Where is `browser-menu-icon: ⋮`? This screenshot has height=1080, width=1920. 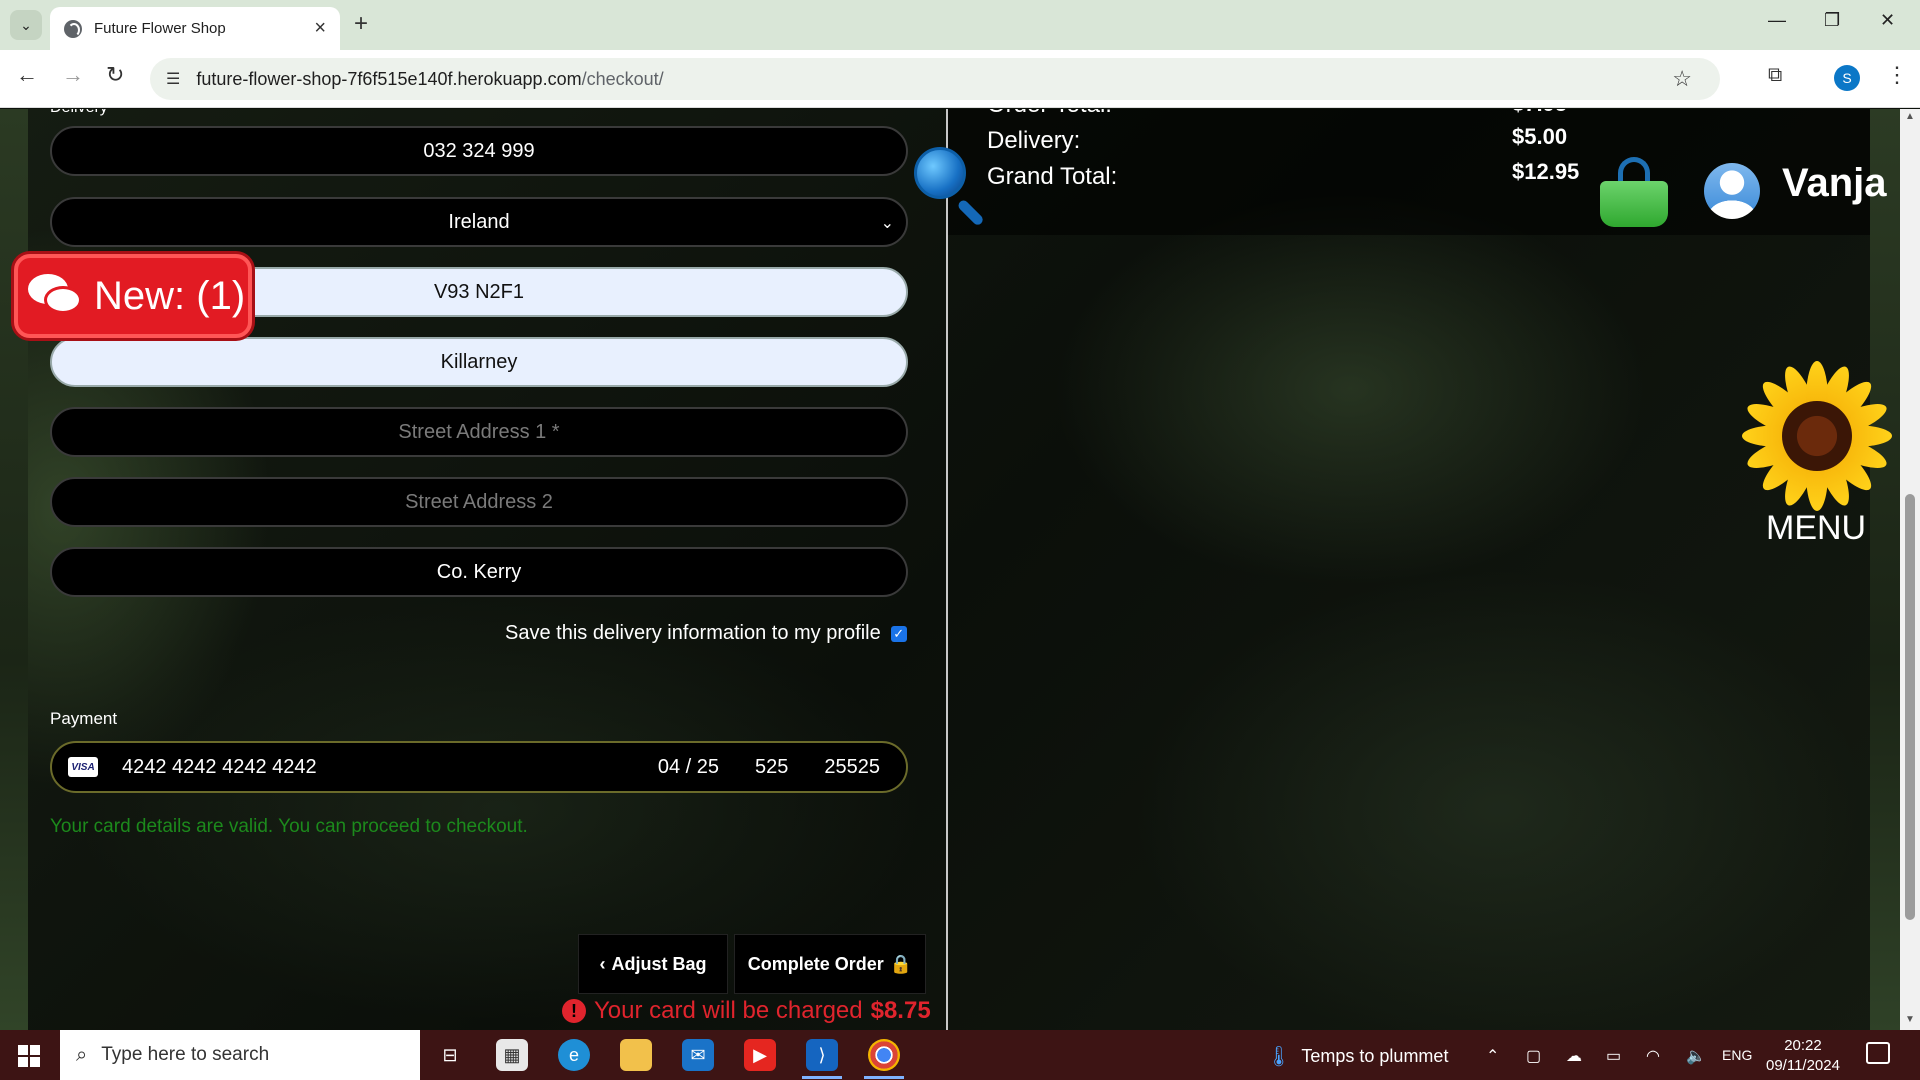
browser-menu-icon: ⋮ is located at coordinates (1897, 75).